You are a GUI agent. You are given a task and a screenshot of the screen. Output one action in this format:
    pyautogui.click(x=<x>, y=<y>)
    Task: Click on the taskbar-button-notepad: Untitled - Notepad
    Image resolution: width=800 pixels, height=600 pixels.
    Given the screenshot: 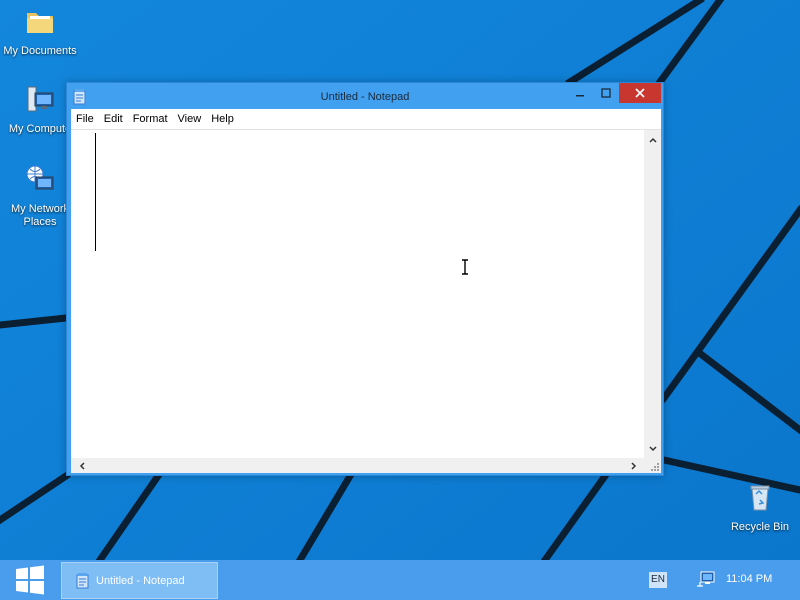 What is the action you would take?
    pyautogui.click(x=139, y=580)
    